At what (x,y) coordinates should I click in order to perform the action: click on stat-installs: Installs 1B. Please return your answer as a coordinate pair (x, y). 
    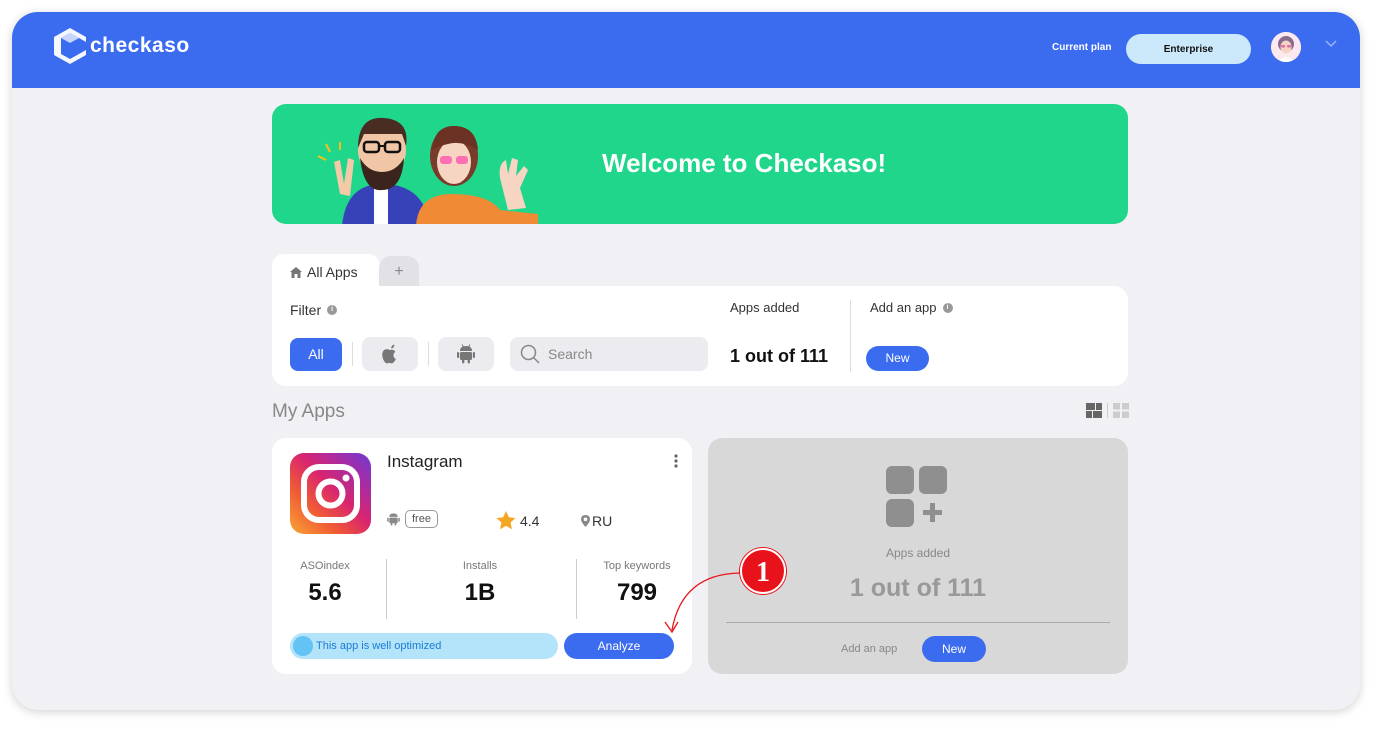
    Looking at the image, I should click on (480, 583).